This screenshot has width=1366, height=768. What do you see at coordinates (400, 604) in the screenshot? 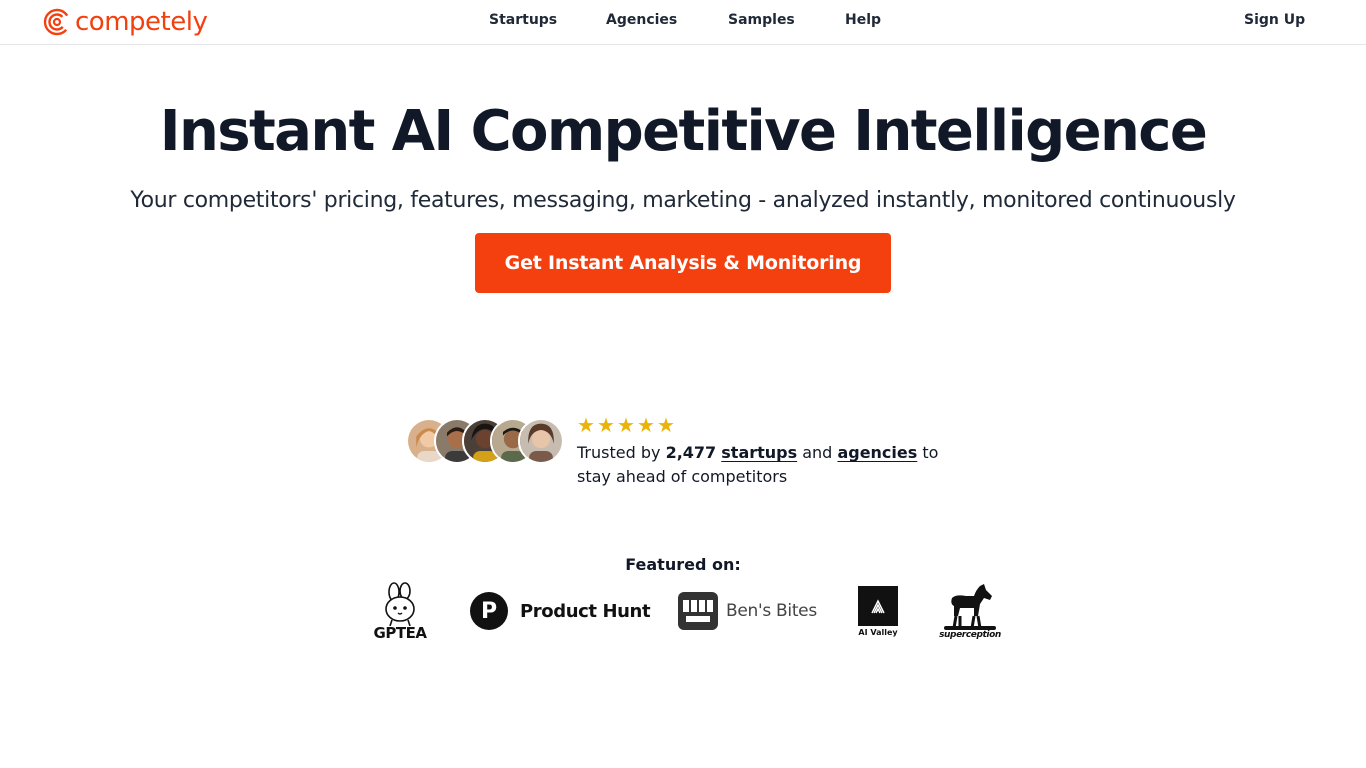
I see `gptea-bunny-icon` at bounding box center [400, 604].